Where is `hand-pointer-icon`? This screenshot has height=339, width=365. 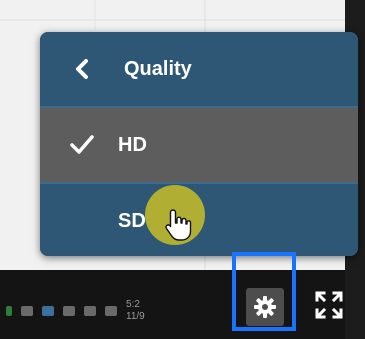 hand-pointer-icon is located at coordinates (178, 225).